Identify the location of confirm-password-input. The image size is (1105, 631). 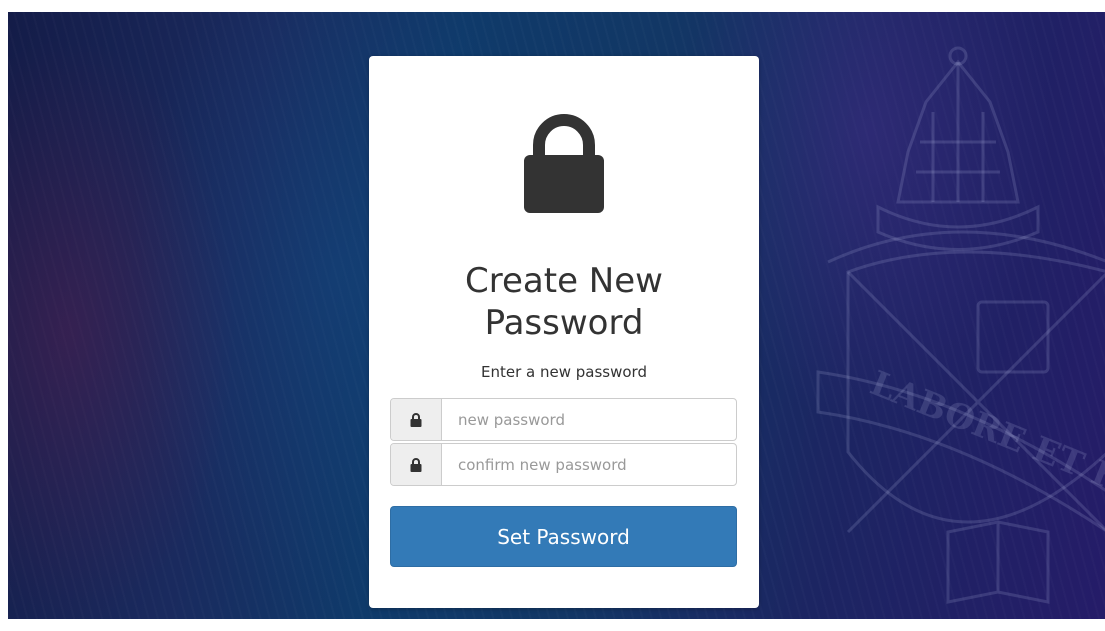
(589, 464).